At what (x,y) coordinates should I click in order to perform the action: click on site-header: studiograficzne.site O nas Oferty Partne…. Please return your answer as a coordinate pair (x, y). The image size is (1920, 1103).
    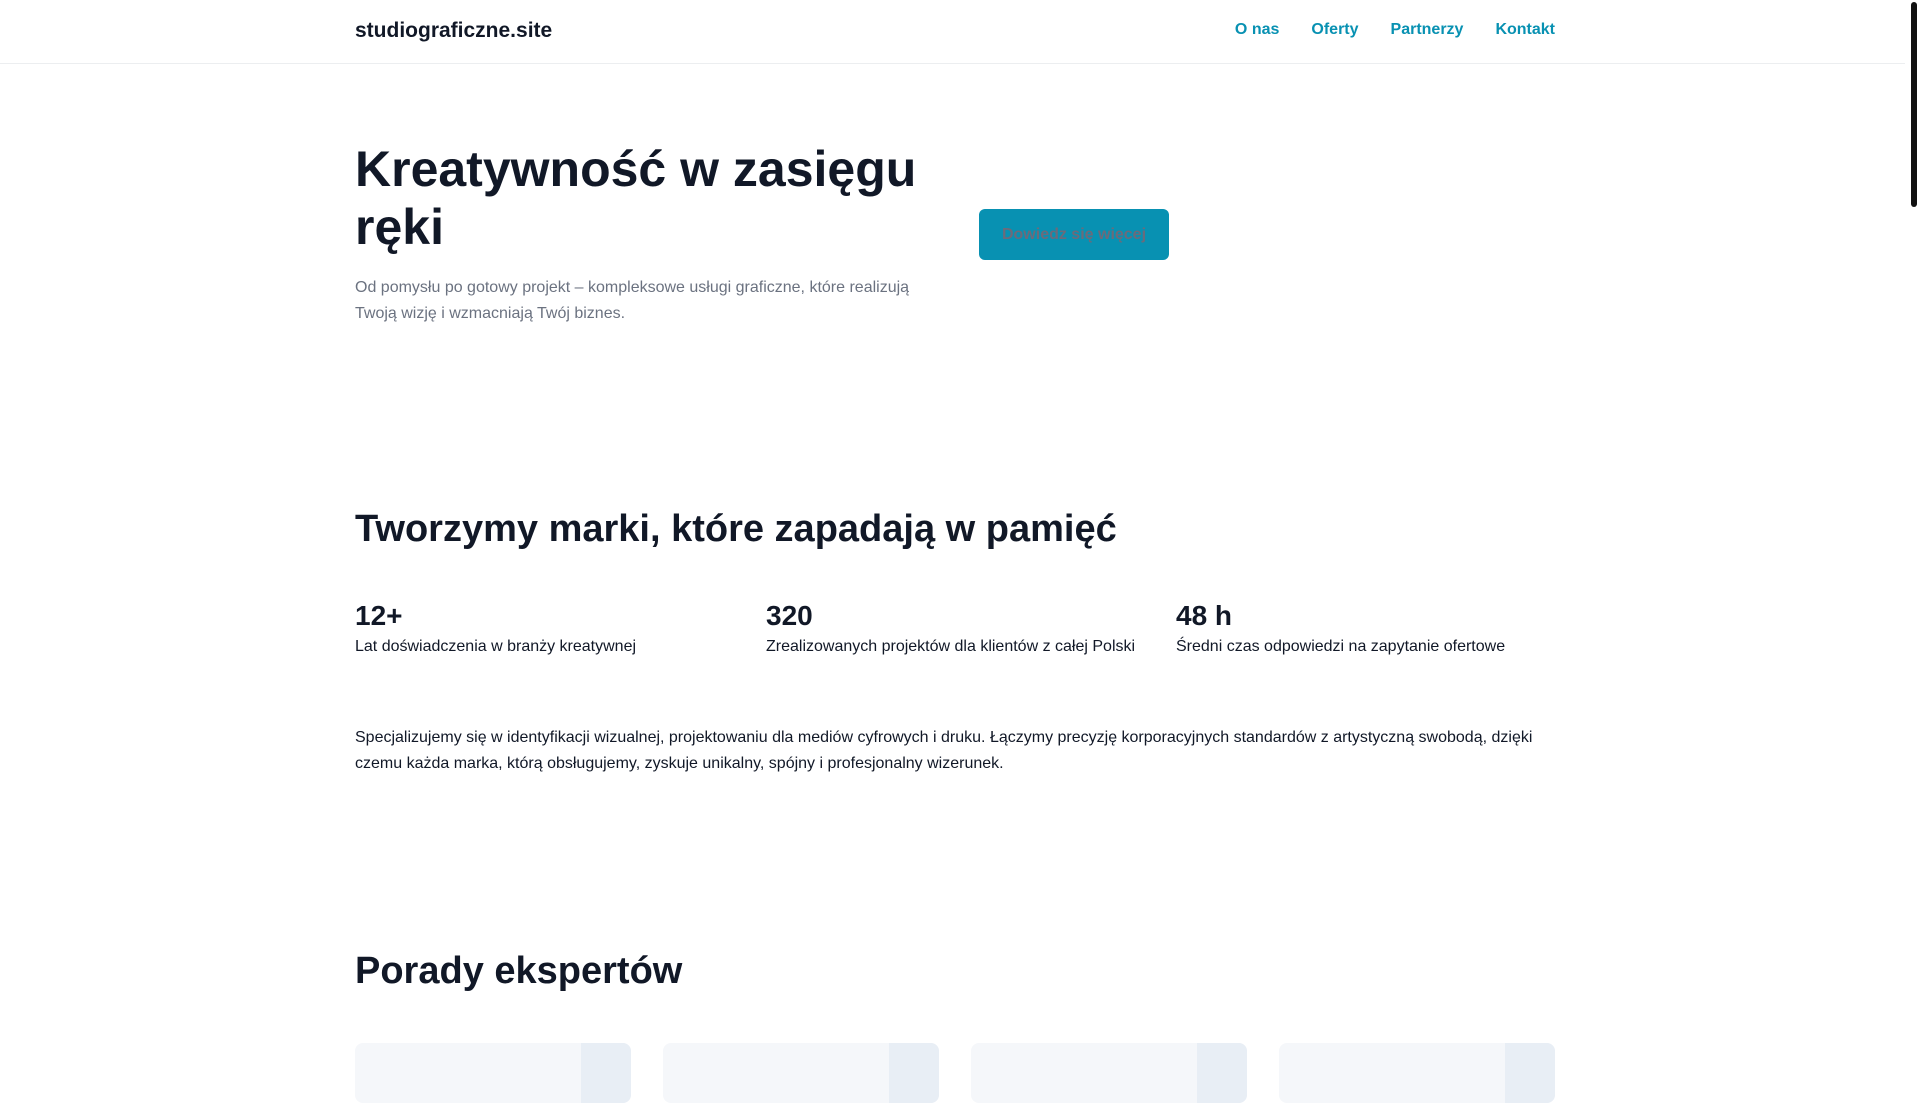
    Looking at the image, I should click on (952, 32).